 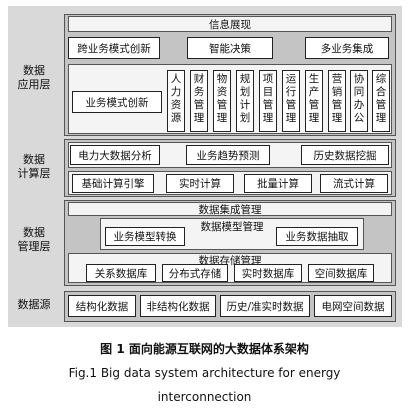 I want to click on vertical-box-project: 项目管理, so click(x=268, y=101).